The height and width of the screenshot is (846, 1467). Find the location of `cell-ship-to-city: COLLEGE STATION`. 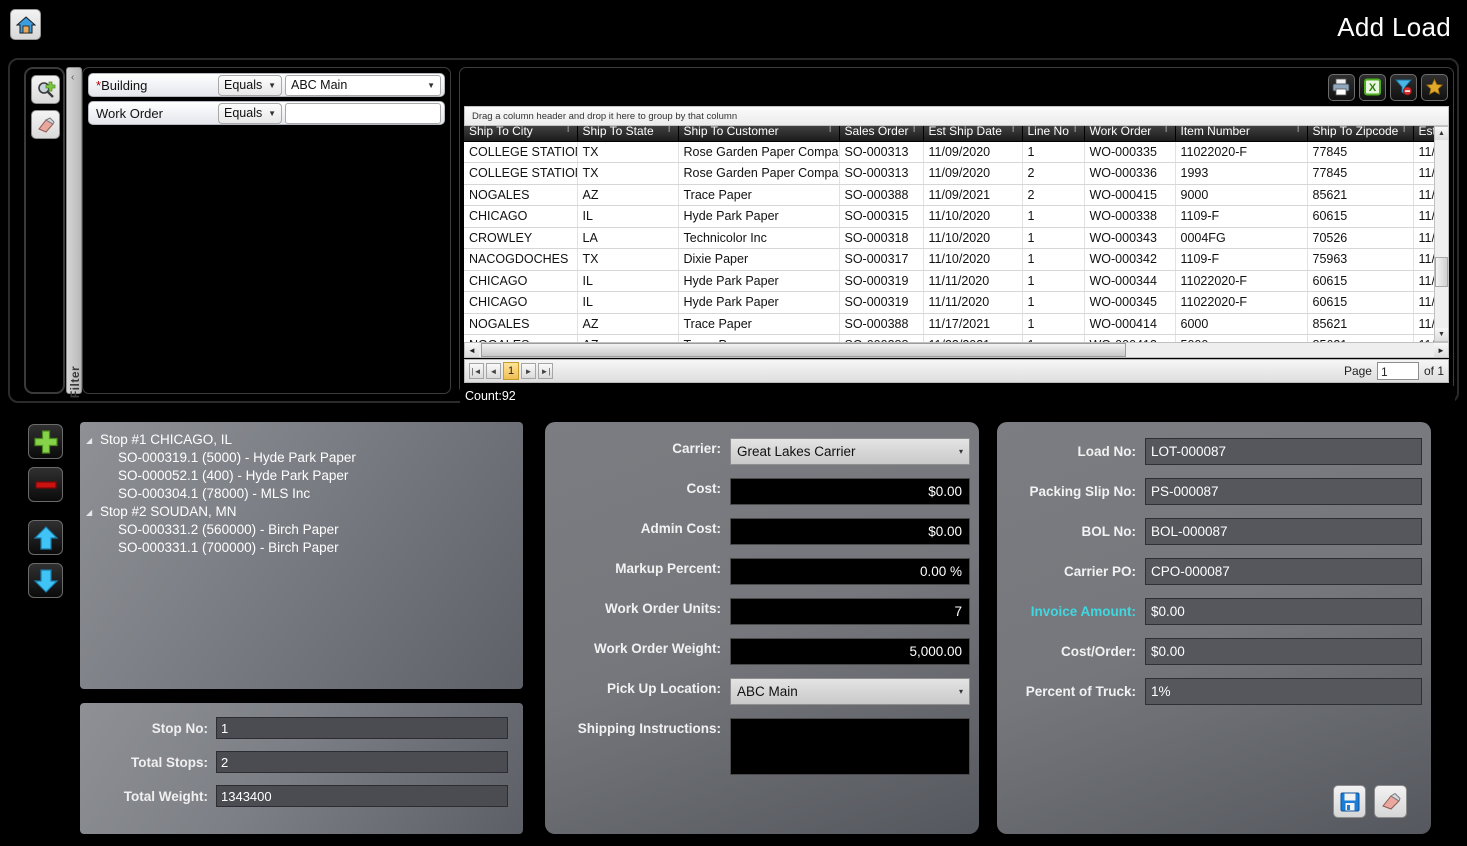

cell-ship-to-city: COLLEGE STATION is located at coordinates (521, 173).